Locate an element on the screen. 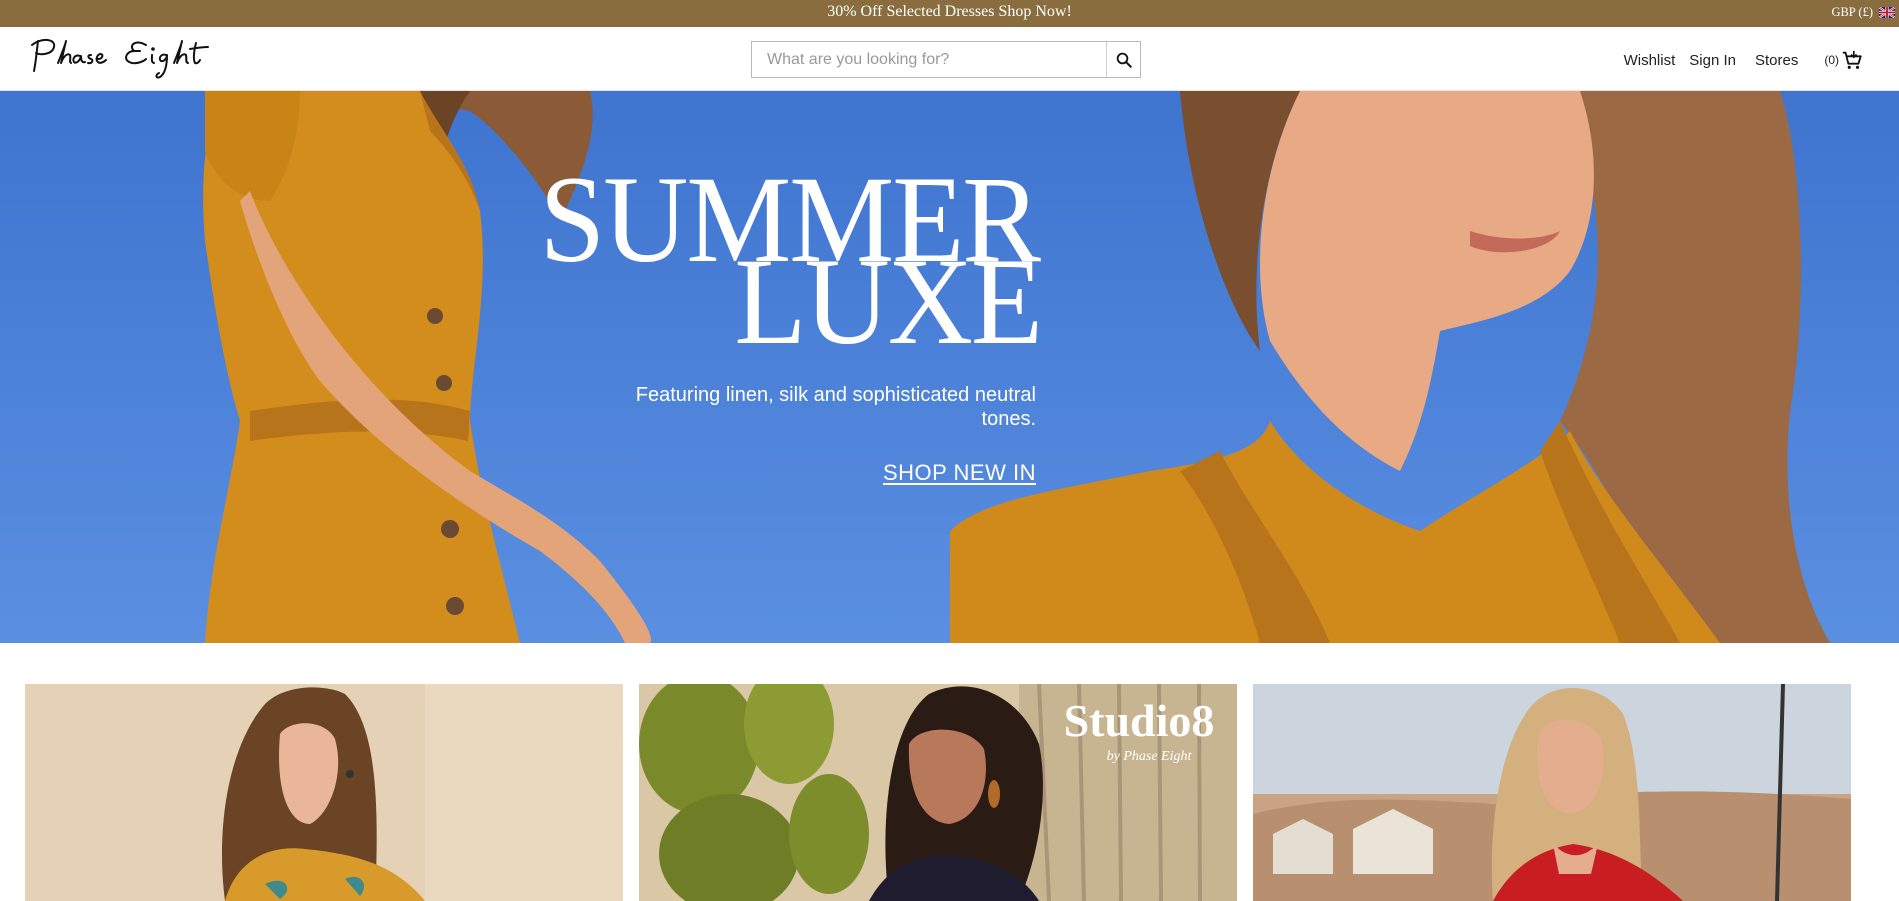  studio8-brand-mark: Studio8 is located at coordinates (1139, 720).